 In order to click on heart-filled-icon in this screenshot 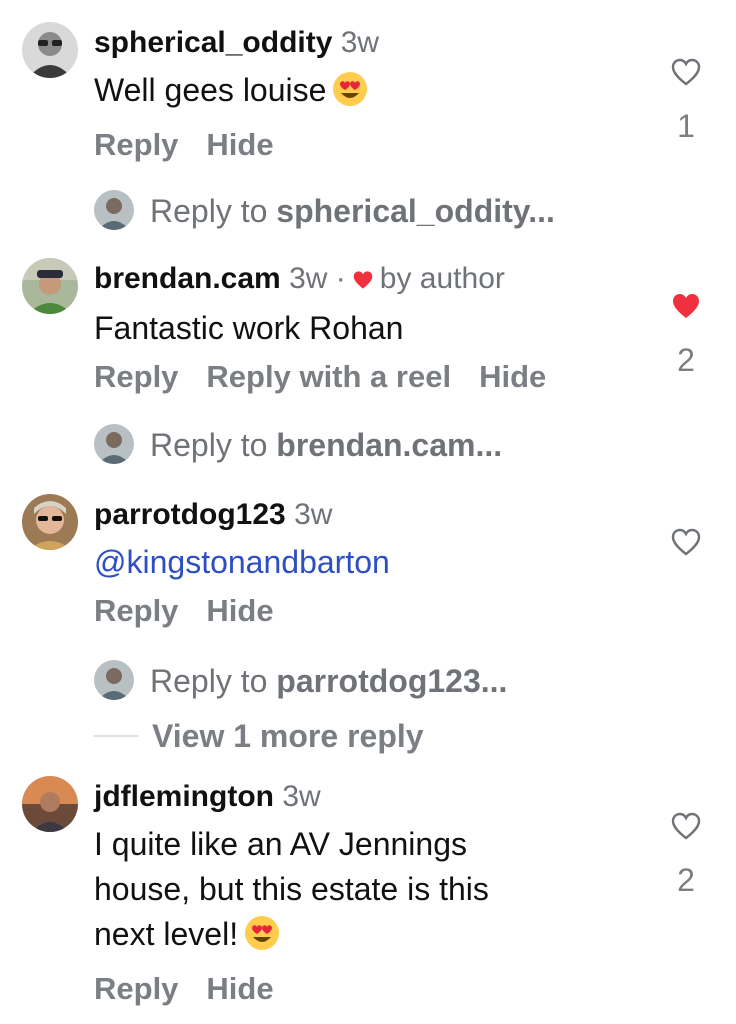, I will do `click(686, 306)`.